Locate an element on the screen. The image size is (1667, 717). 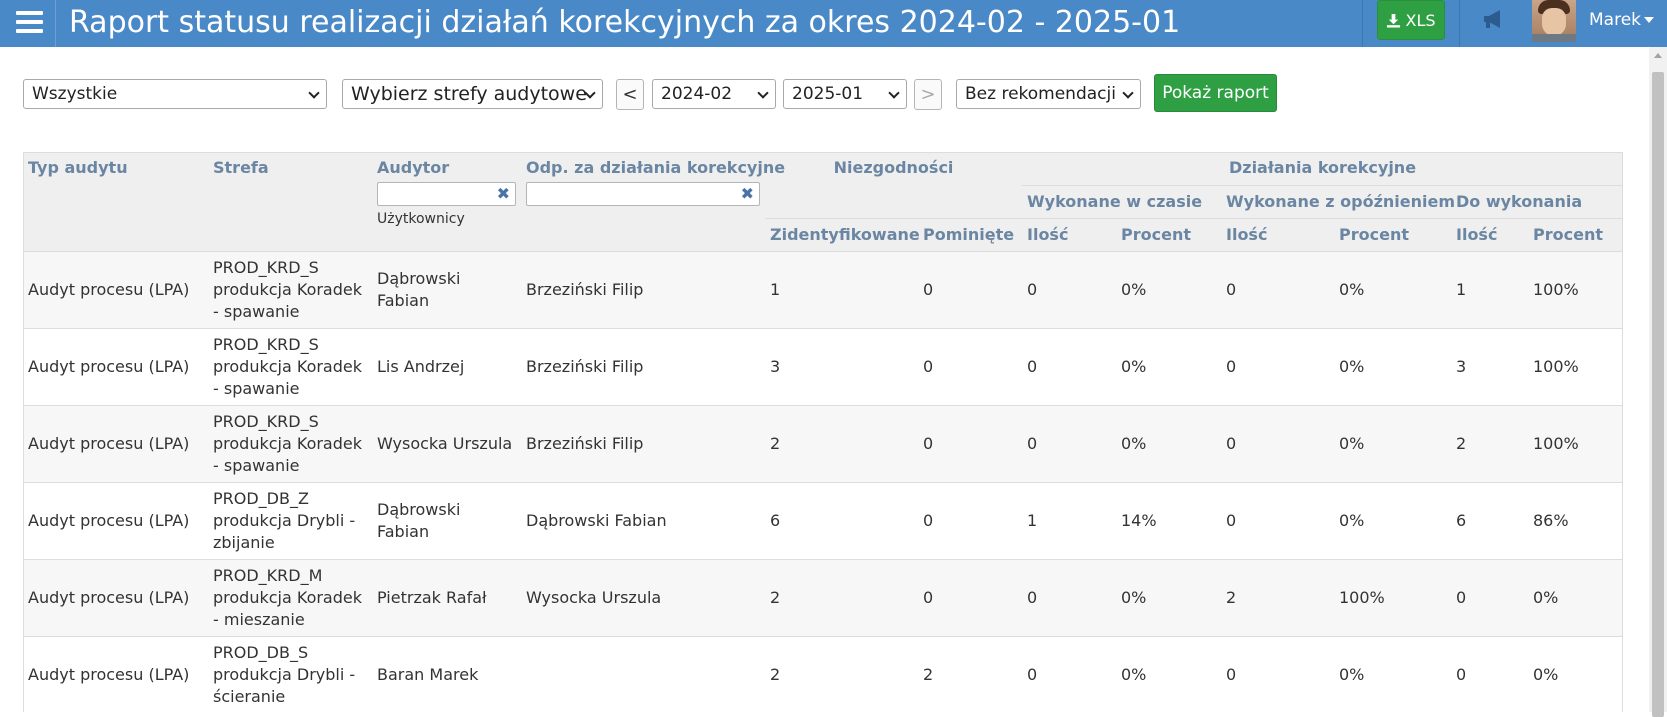
vertical-scrollbar is located at coordinates (1658, 382).